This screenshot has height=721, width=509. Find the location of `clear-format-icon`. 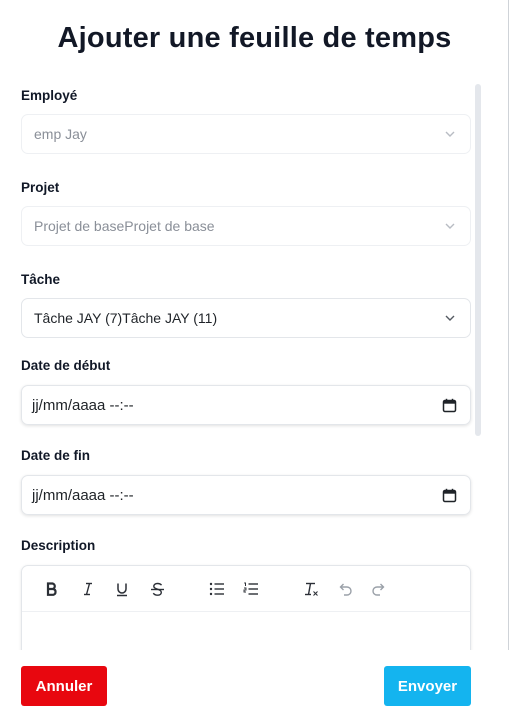

clear-format-icon is located at coordinates (311, 589).